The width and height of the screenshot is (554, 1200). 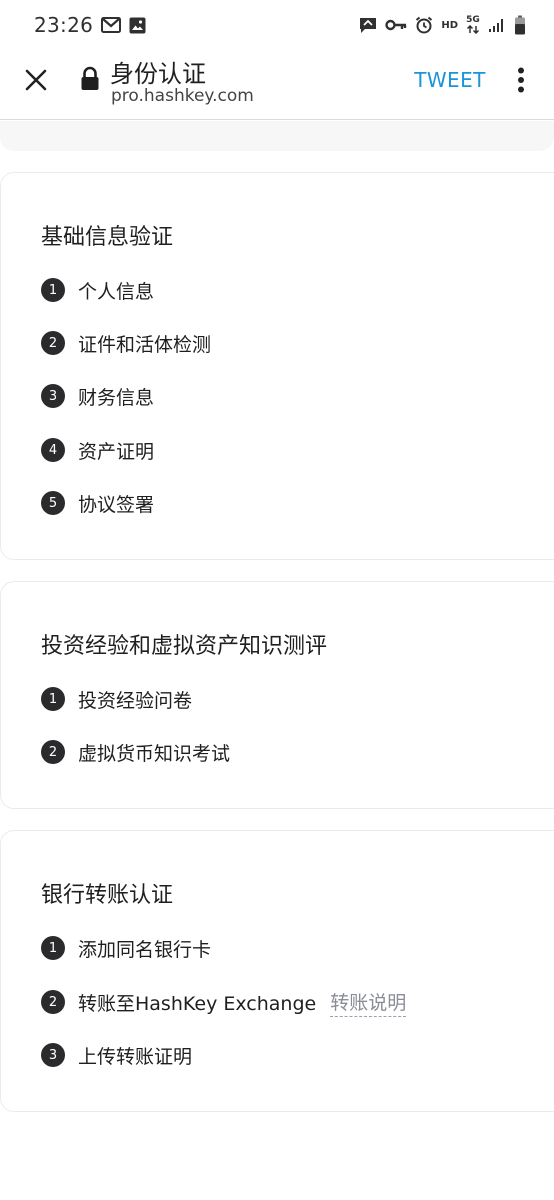 I want to click on section-title: 基础信息验证, so click(x=107, y=237).